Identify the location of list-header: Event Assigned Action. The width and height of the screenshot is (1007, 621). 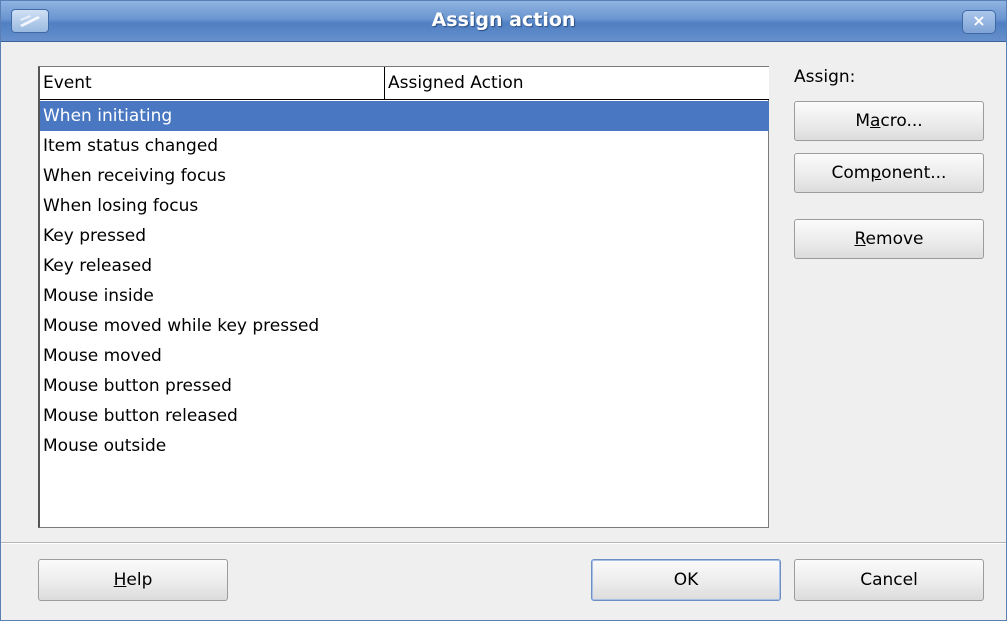
(404, 83).